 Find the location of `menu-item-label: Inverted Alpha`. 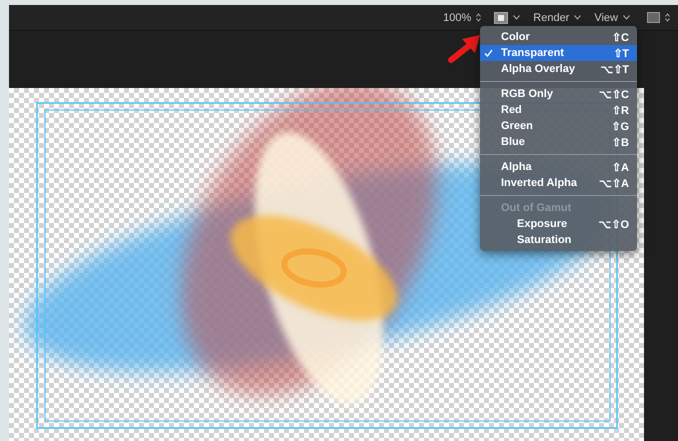

menu-item-label: Inverted Alpha is located at coordinates (539, 183).